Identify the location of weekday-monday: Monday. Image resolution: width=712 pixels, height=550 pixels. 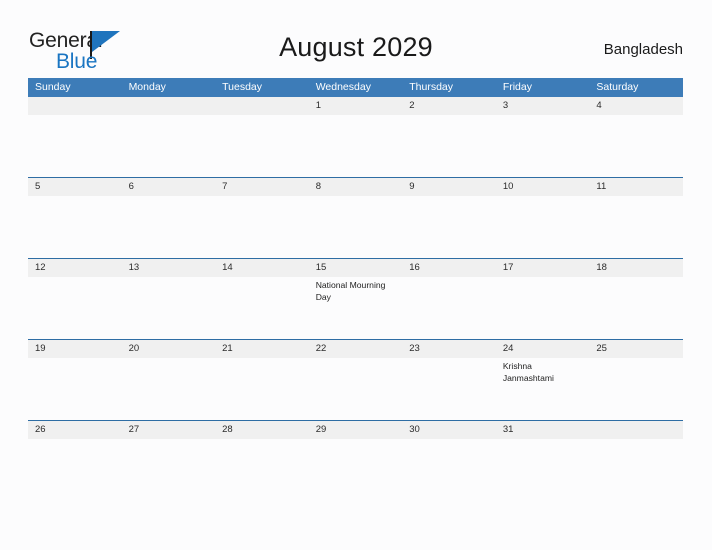
(147, 87).